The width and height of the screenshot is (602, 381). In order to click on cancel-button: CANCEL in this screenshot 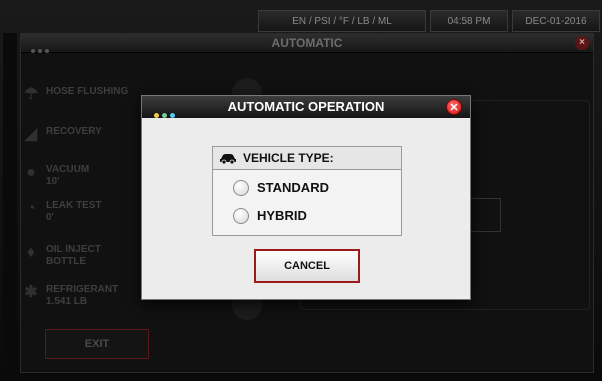, I will do `click(307, 266)`.